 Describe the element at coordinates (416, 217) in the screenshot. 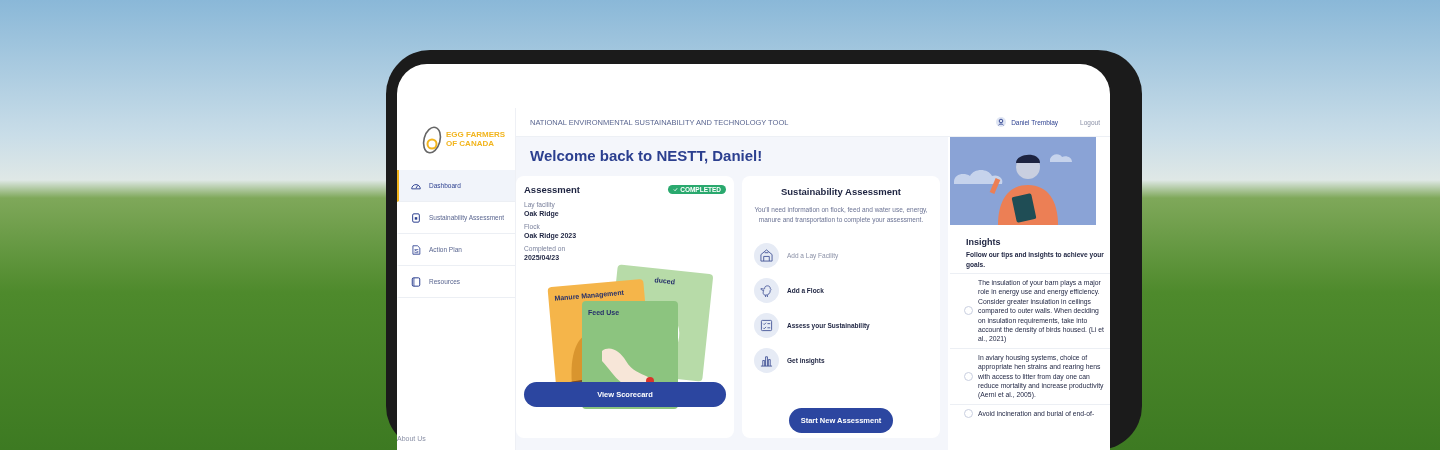

I see `document-icon` at that location.